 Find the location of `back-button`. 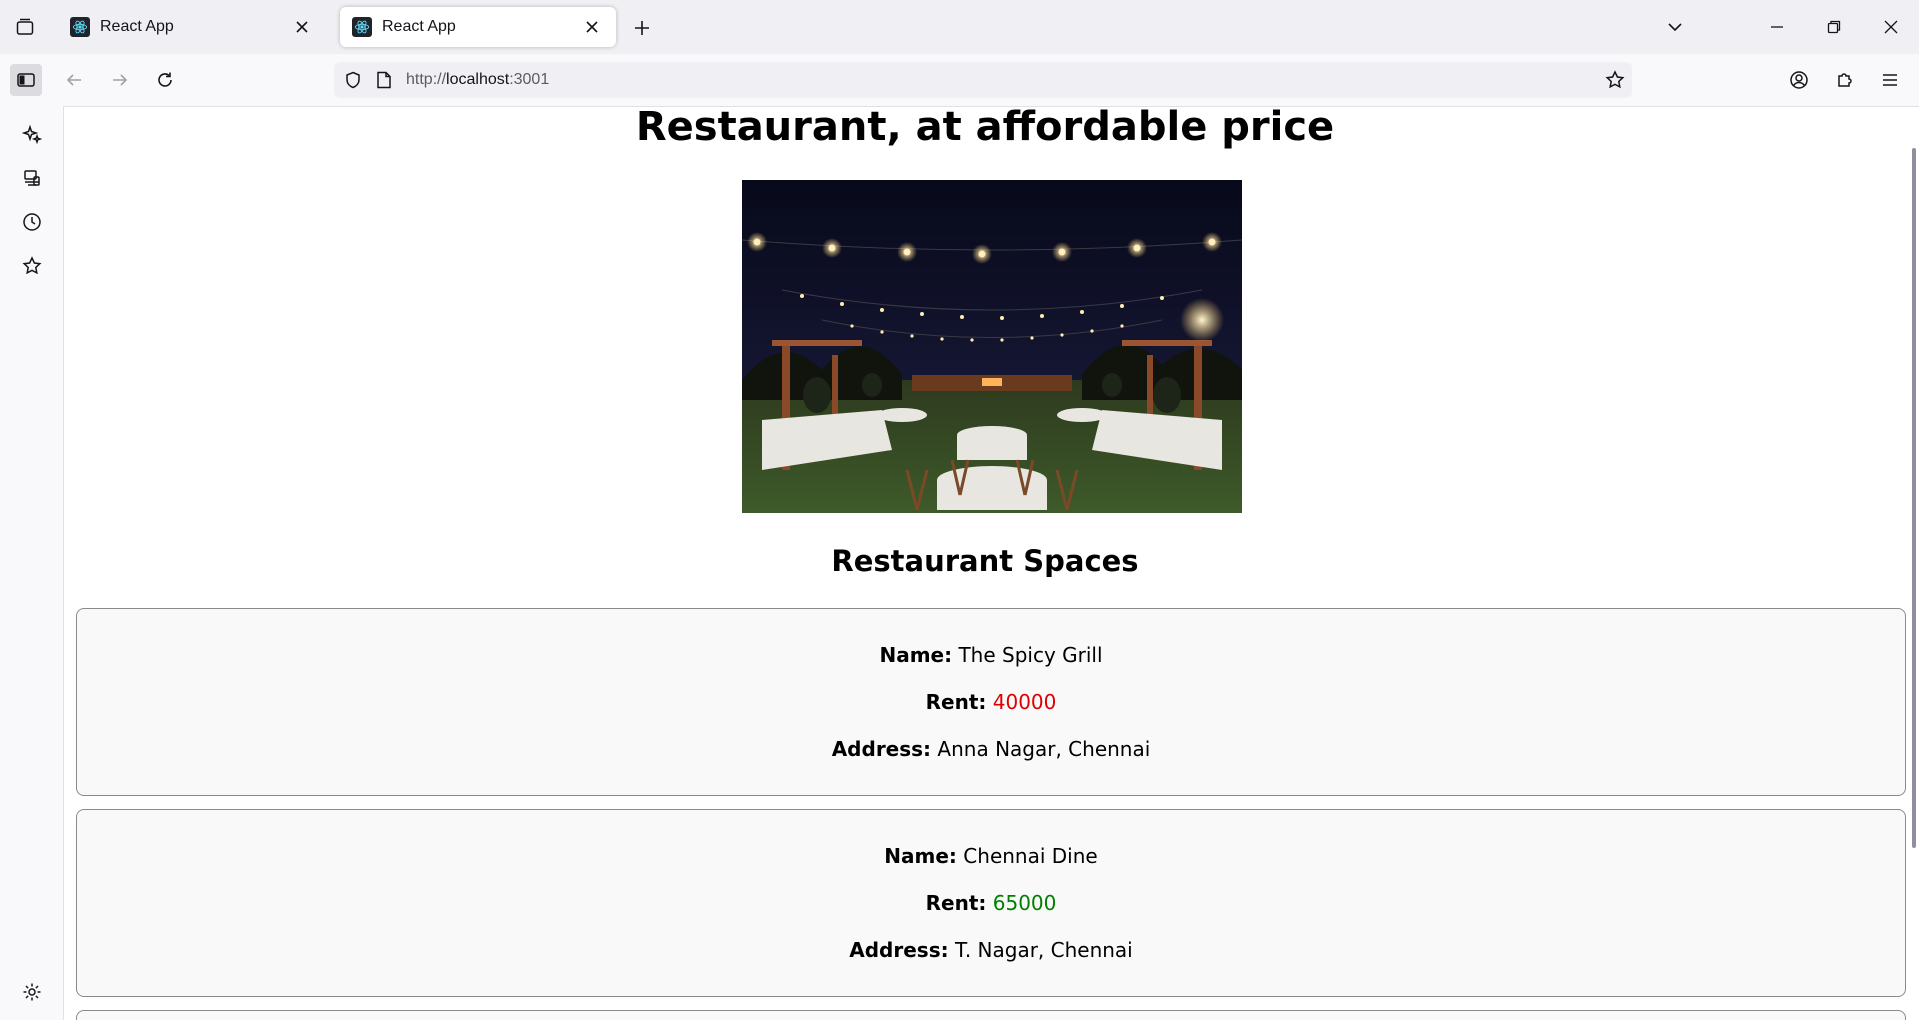

back-button is located at coordinates (74, 80).